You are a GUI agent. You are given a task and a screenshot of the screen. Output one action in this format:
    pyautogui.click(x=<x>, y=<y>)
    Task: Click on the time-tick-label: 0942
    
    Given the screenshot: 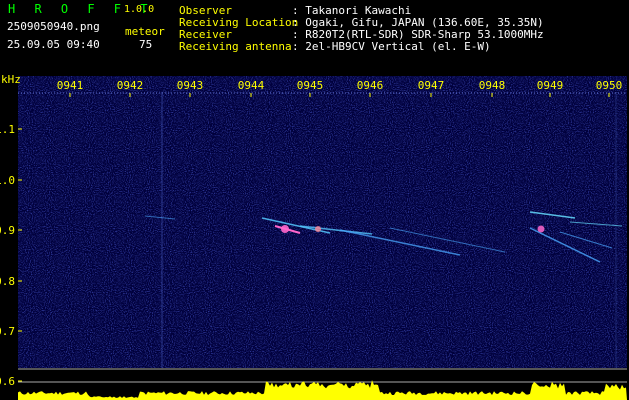 What is the action you would take?
    pyautogui.click(x=130, y=85)
    